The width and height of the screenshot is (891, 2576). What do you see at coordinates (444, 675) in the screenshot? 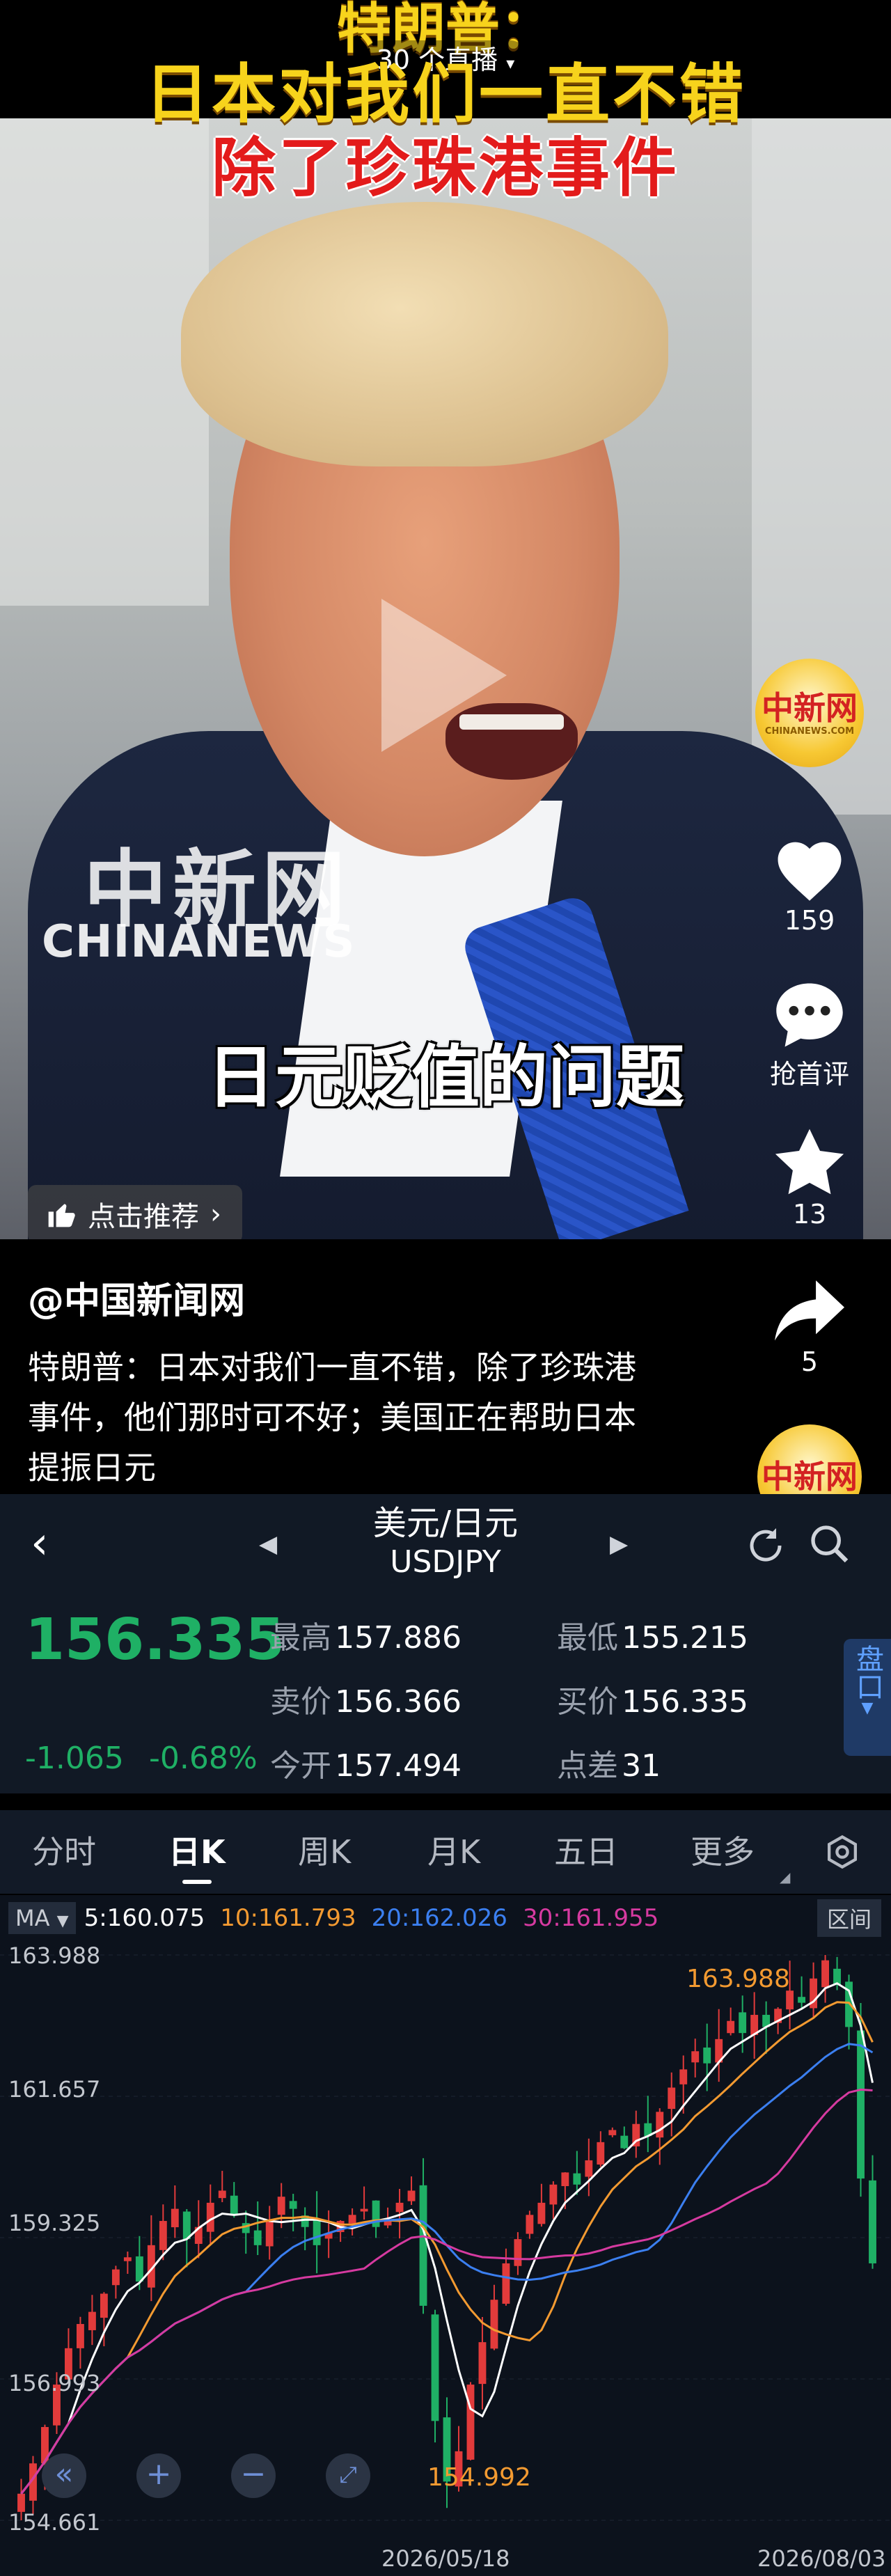
I see `play-icon` at bounding box center [444, 675].